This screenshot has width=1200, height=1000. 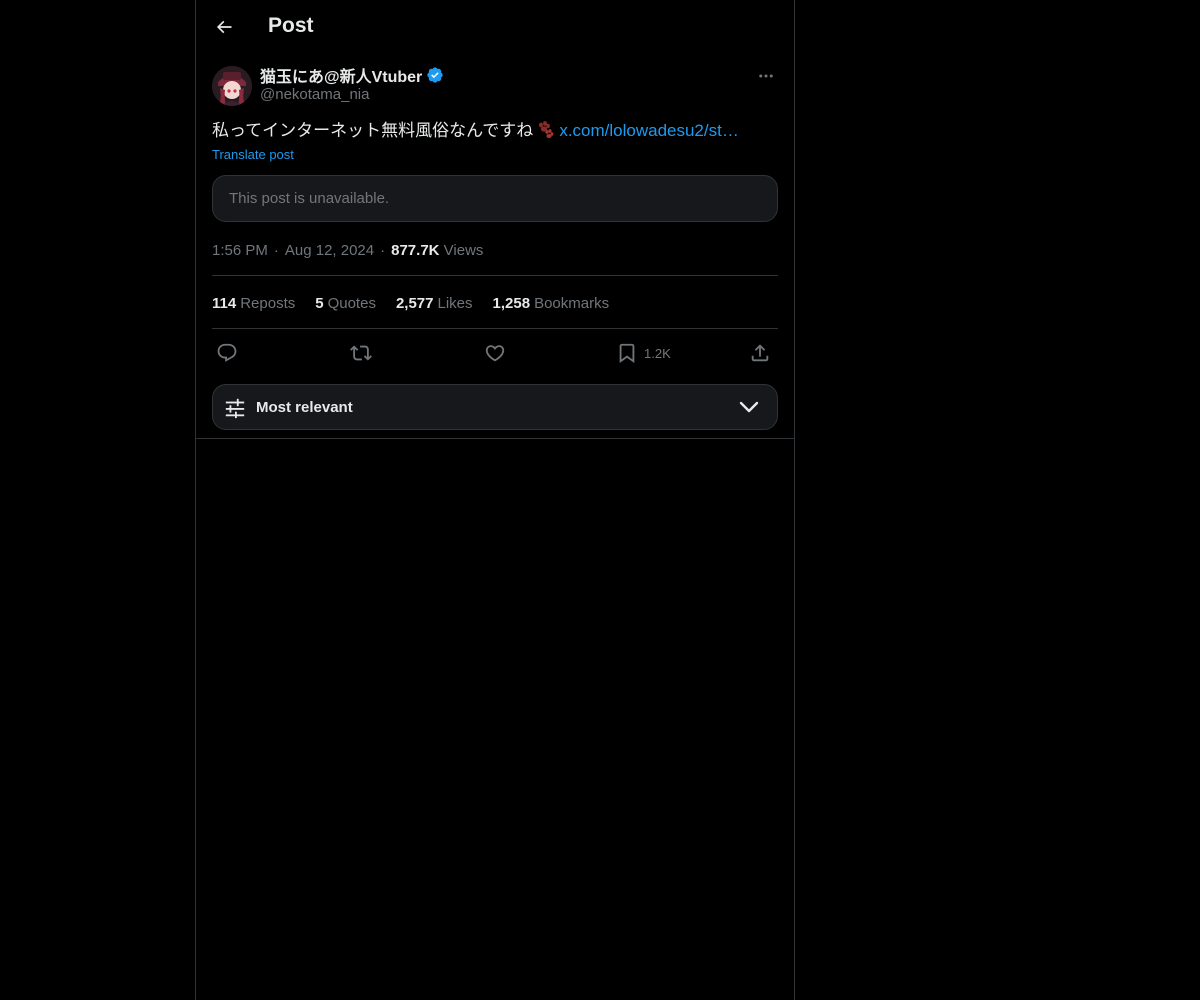 I want to click on chevron-down-icon, so click(x=749, y=407).